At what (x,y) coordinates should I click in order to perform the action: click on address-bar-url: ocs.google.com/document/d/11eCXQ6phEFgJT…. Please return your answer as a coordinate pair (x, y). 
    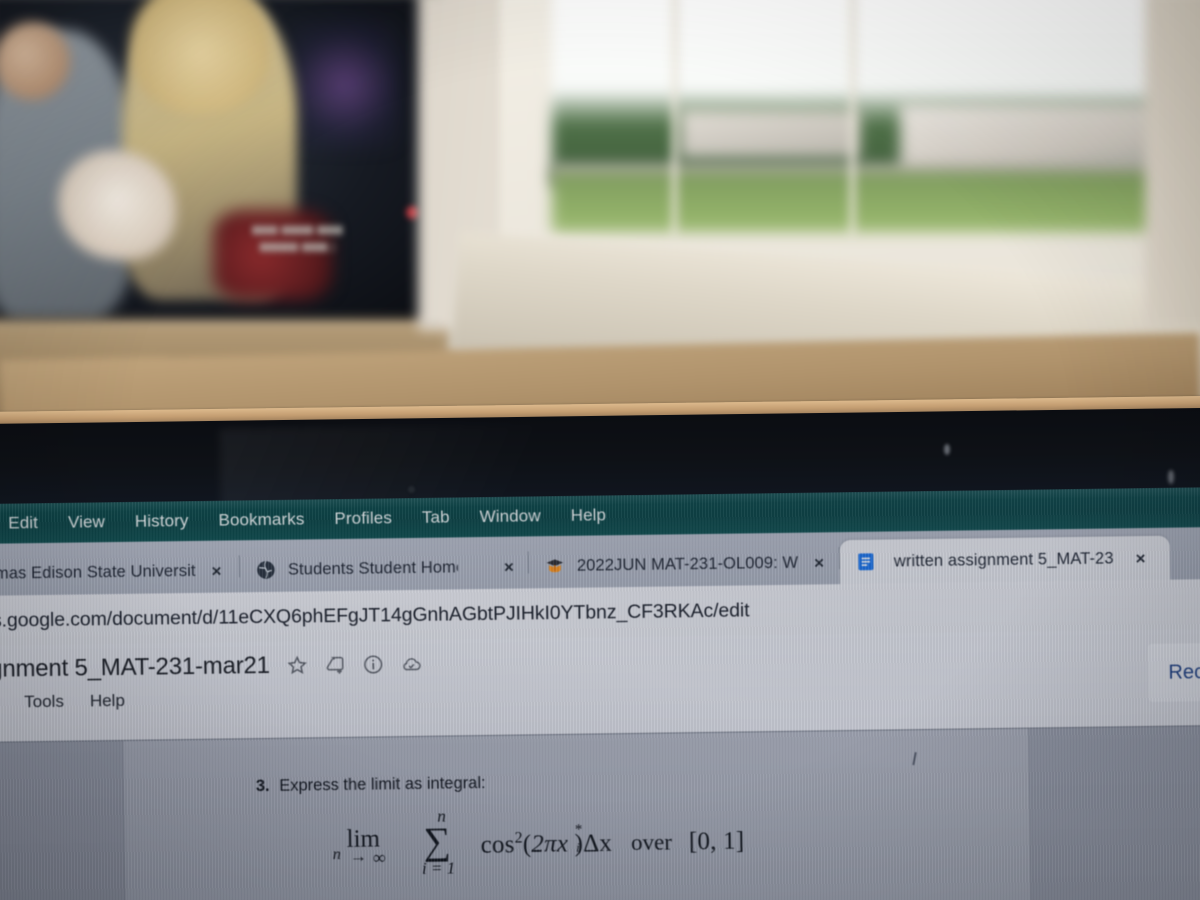
    Looking at the image, I should click on (375, 615).